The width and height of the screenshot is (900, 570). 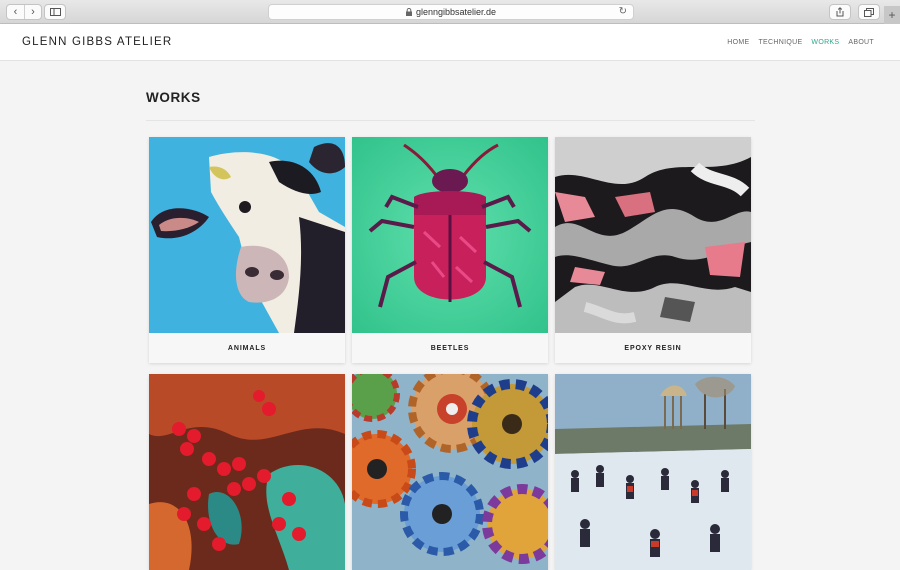 I want to click on nav-technique: TECHNIQUE, so click(x=780, y=42).